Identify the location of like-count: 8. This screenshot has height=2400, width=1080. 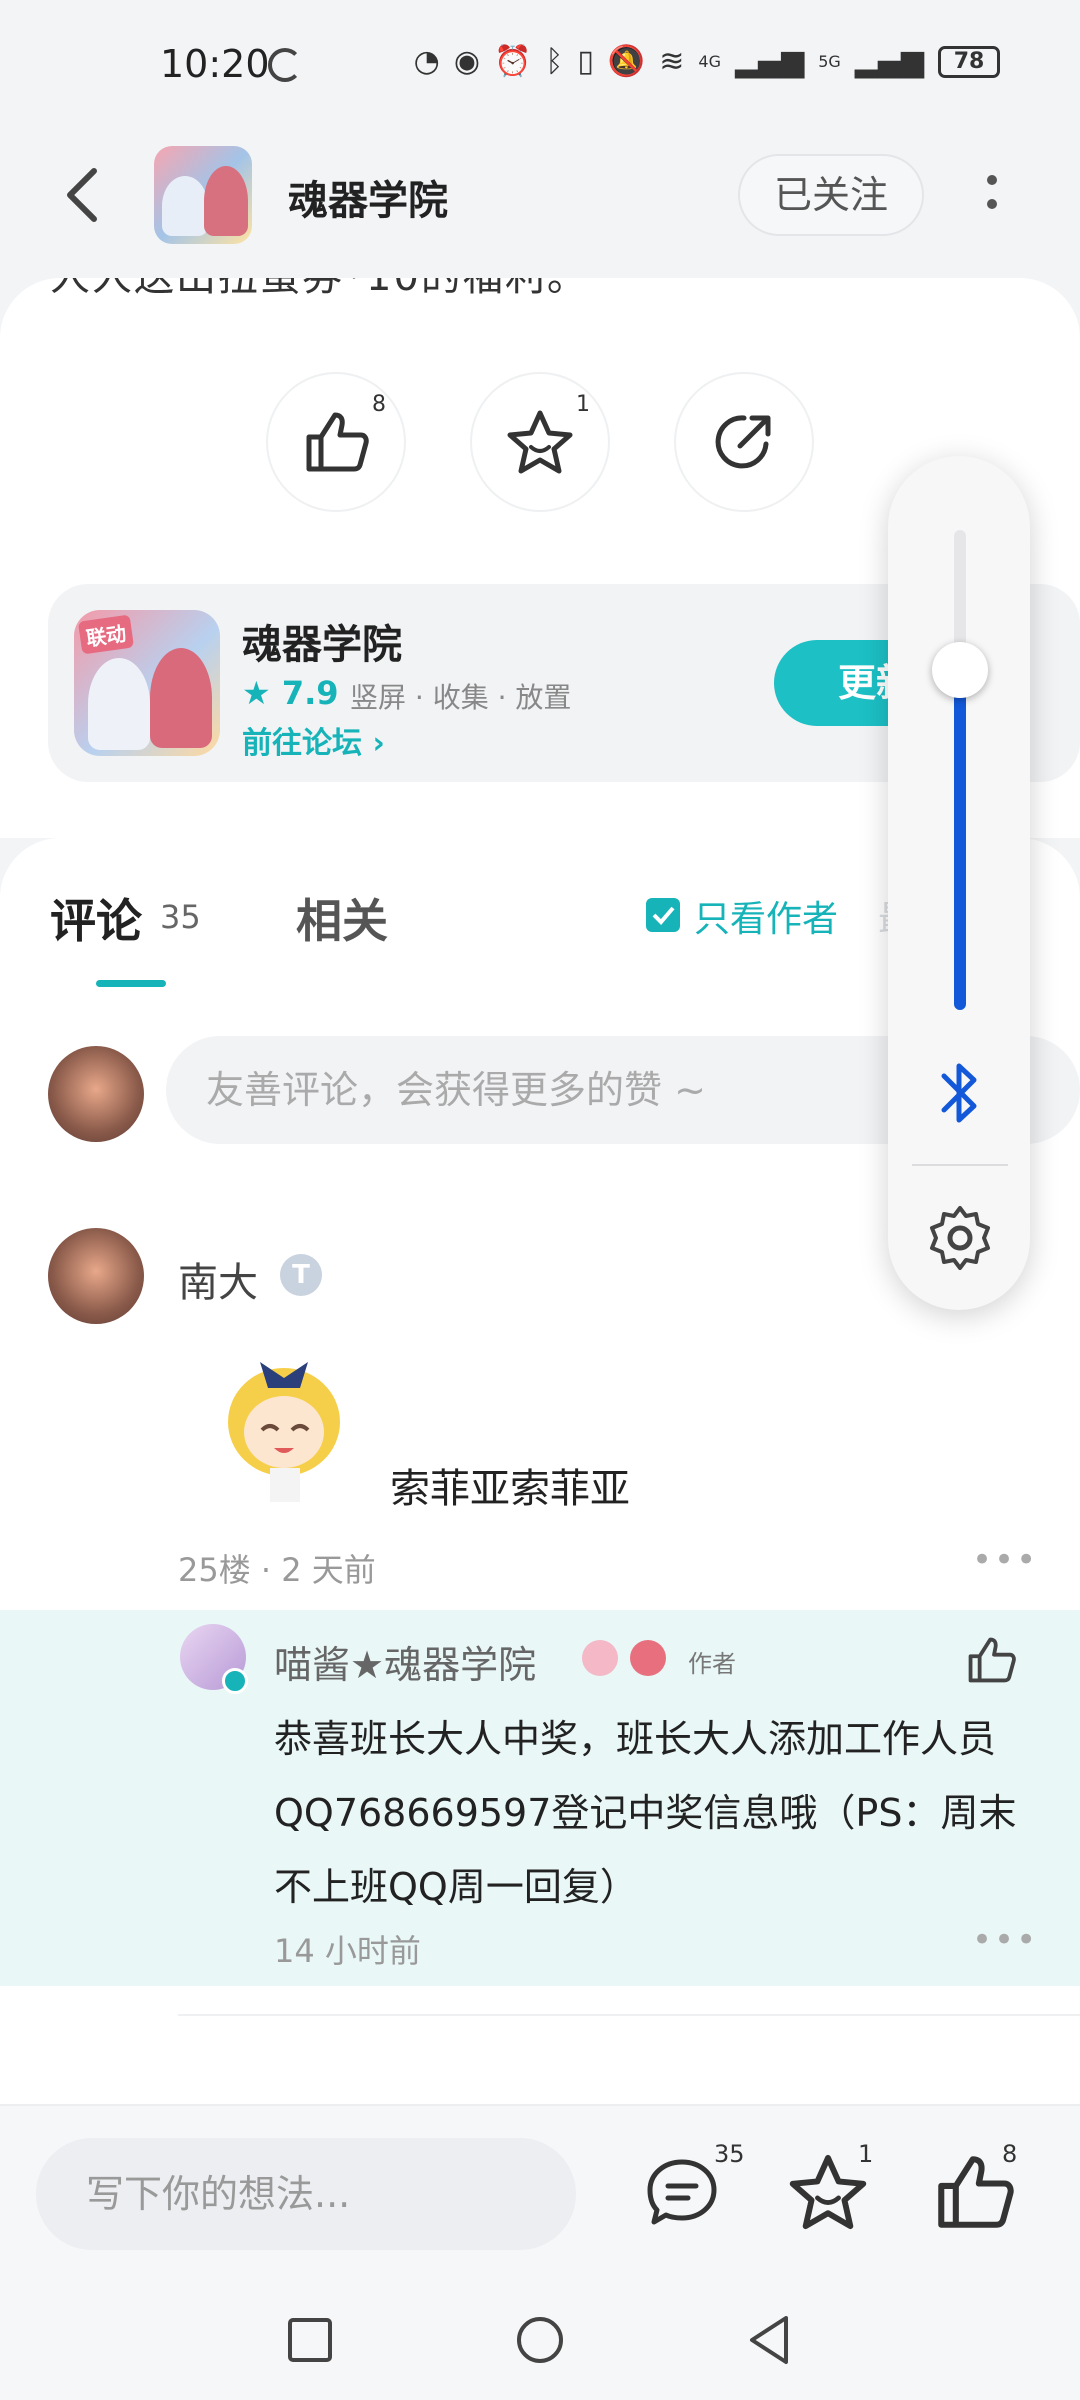
(379, 404).